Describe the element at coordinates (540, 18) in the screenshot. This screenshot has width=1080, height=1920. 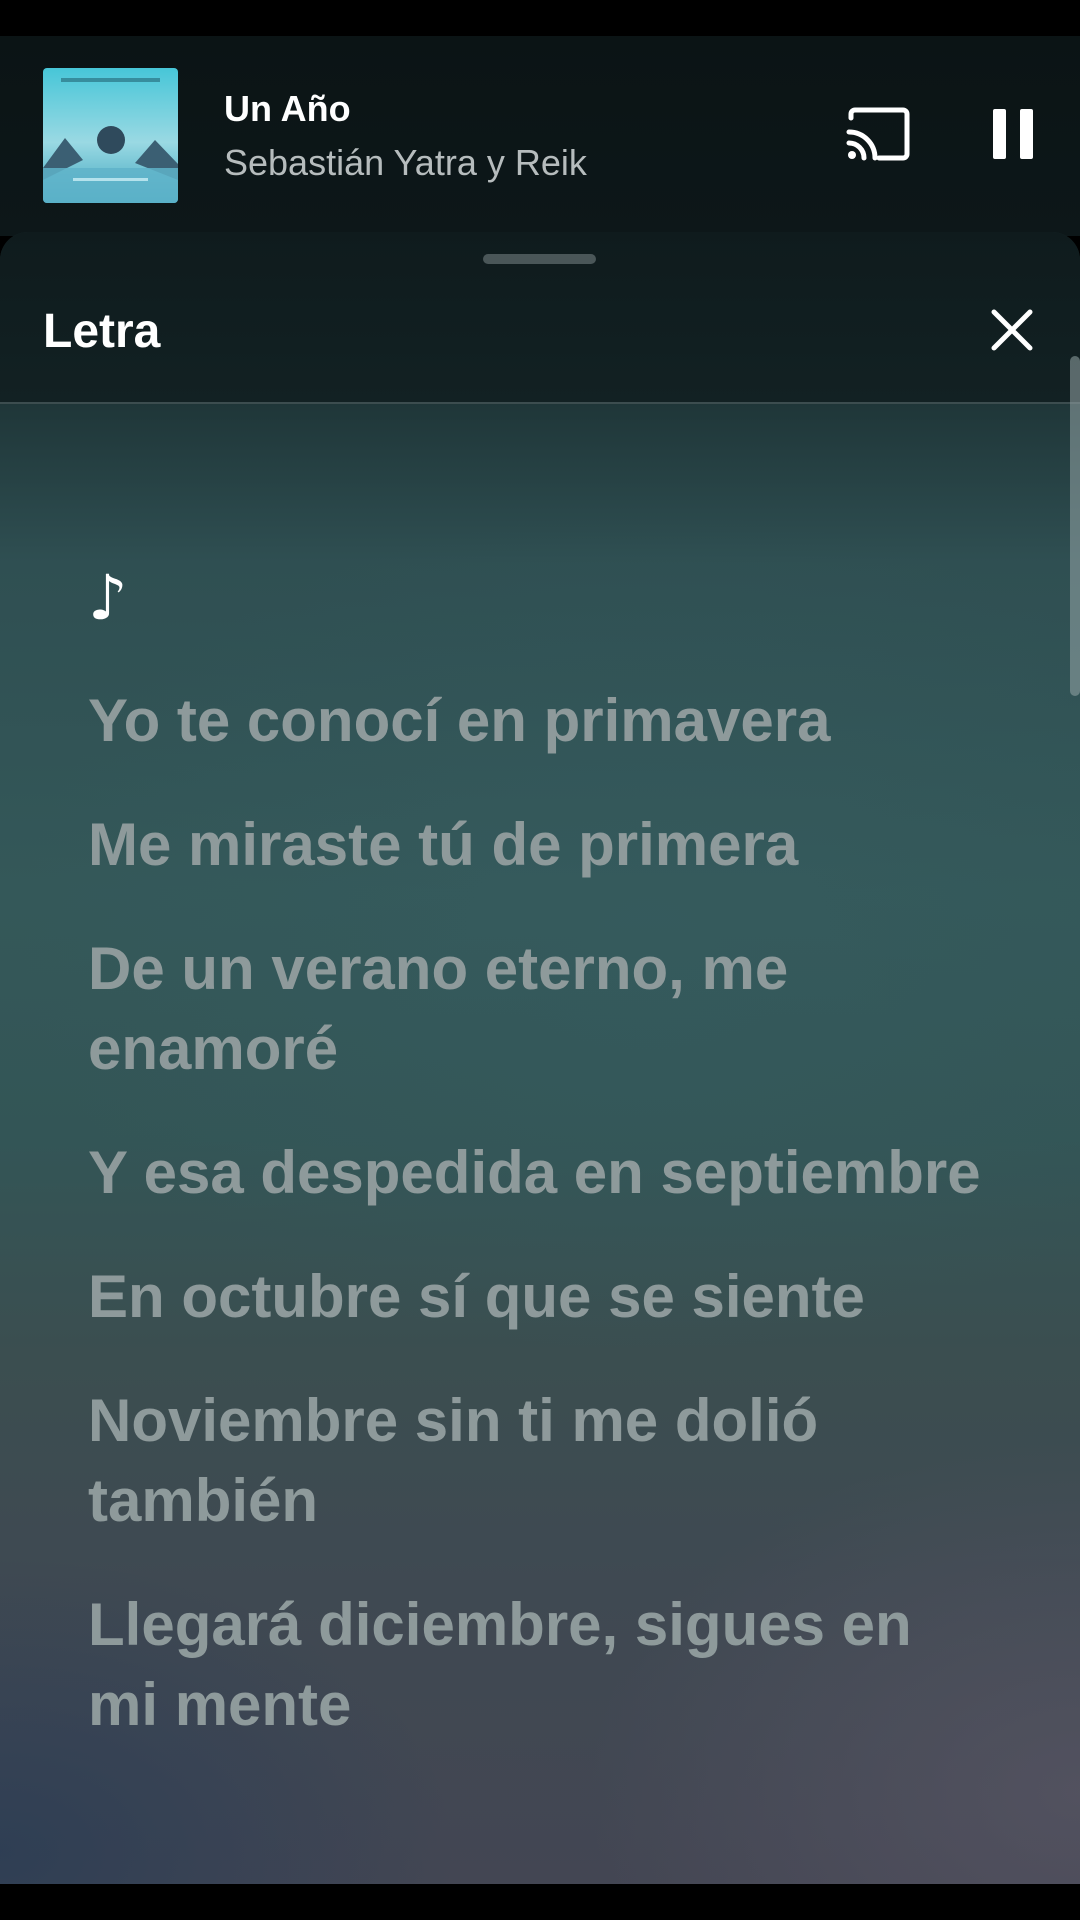
I see `status-bar` at that location.